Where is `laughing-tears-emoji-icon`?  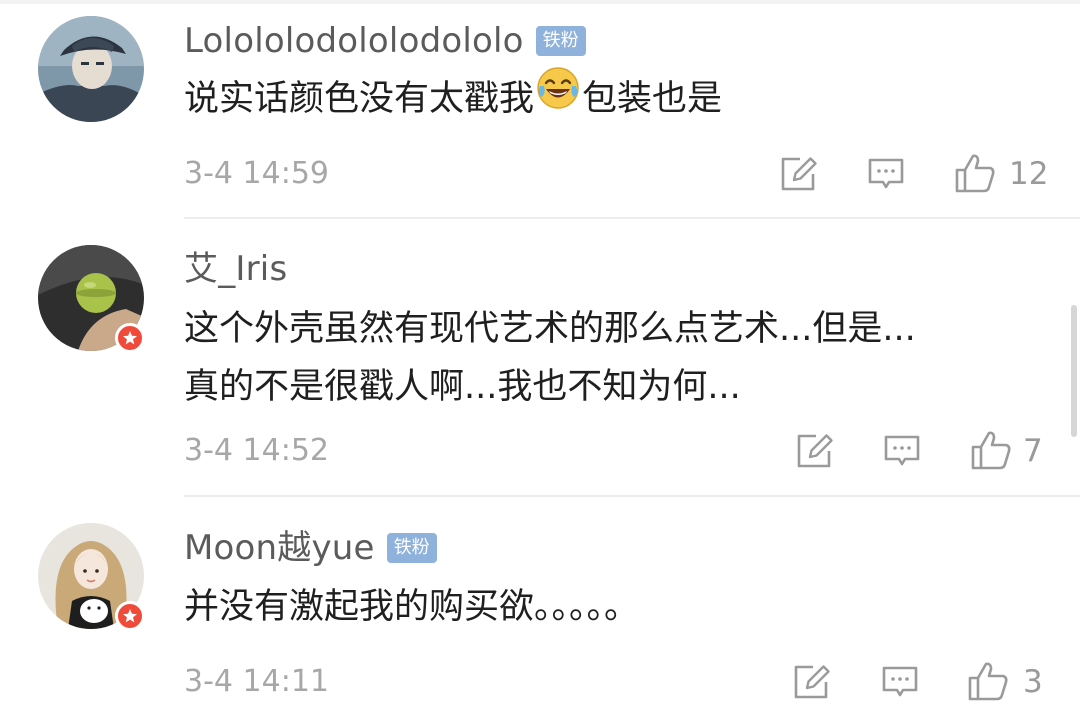
laughing-tears-emoji-icon is located at coordinates (558, 97).